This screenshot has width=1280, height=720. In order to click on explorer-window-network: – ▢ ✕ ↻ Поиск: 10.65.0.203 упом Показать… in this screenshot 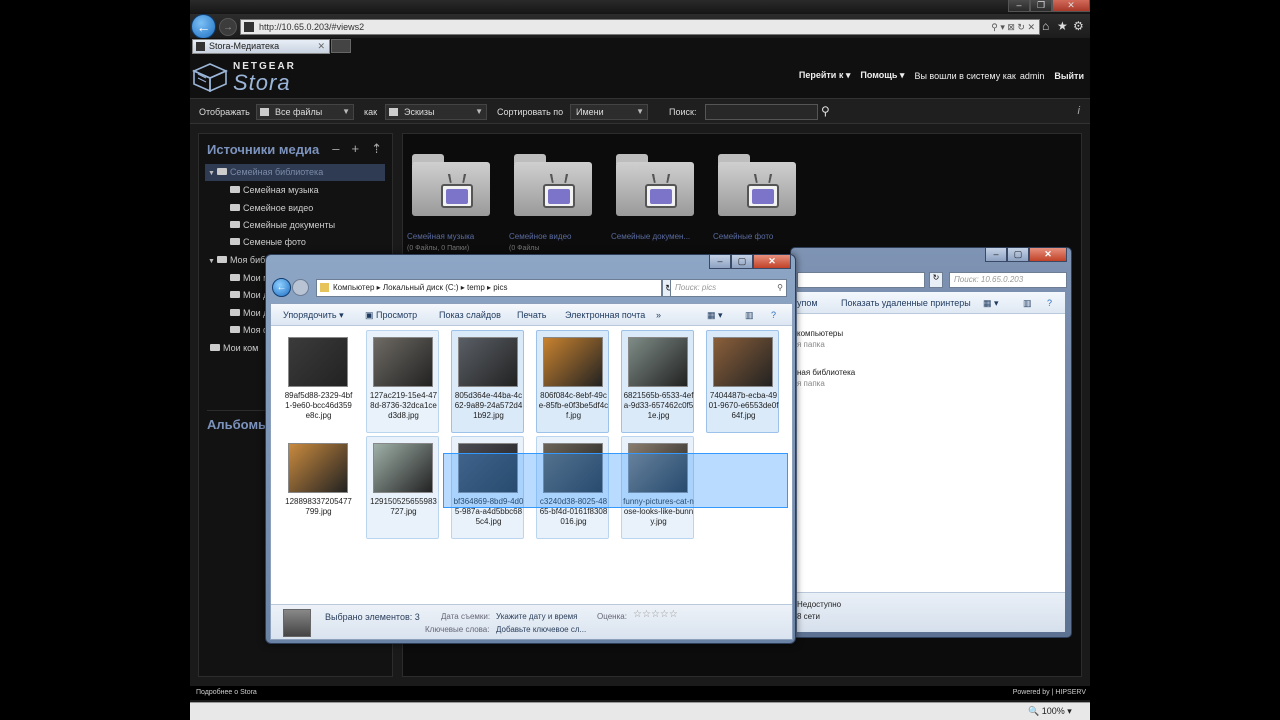, I will do `click(931, 442)`.